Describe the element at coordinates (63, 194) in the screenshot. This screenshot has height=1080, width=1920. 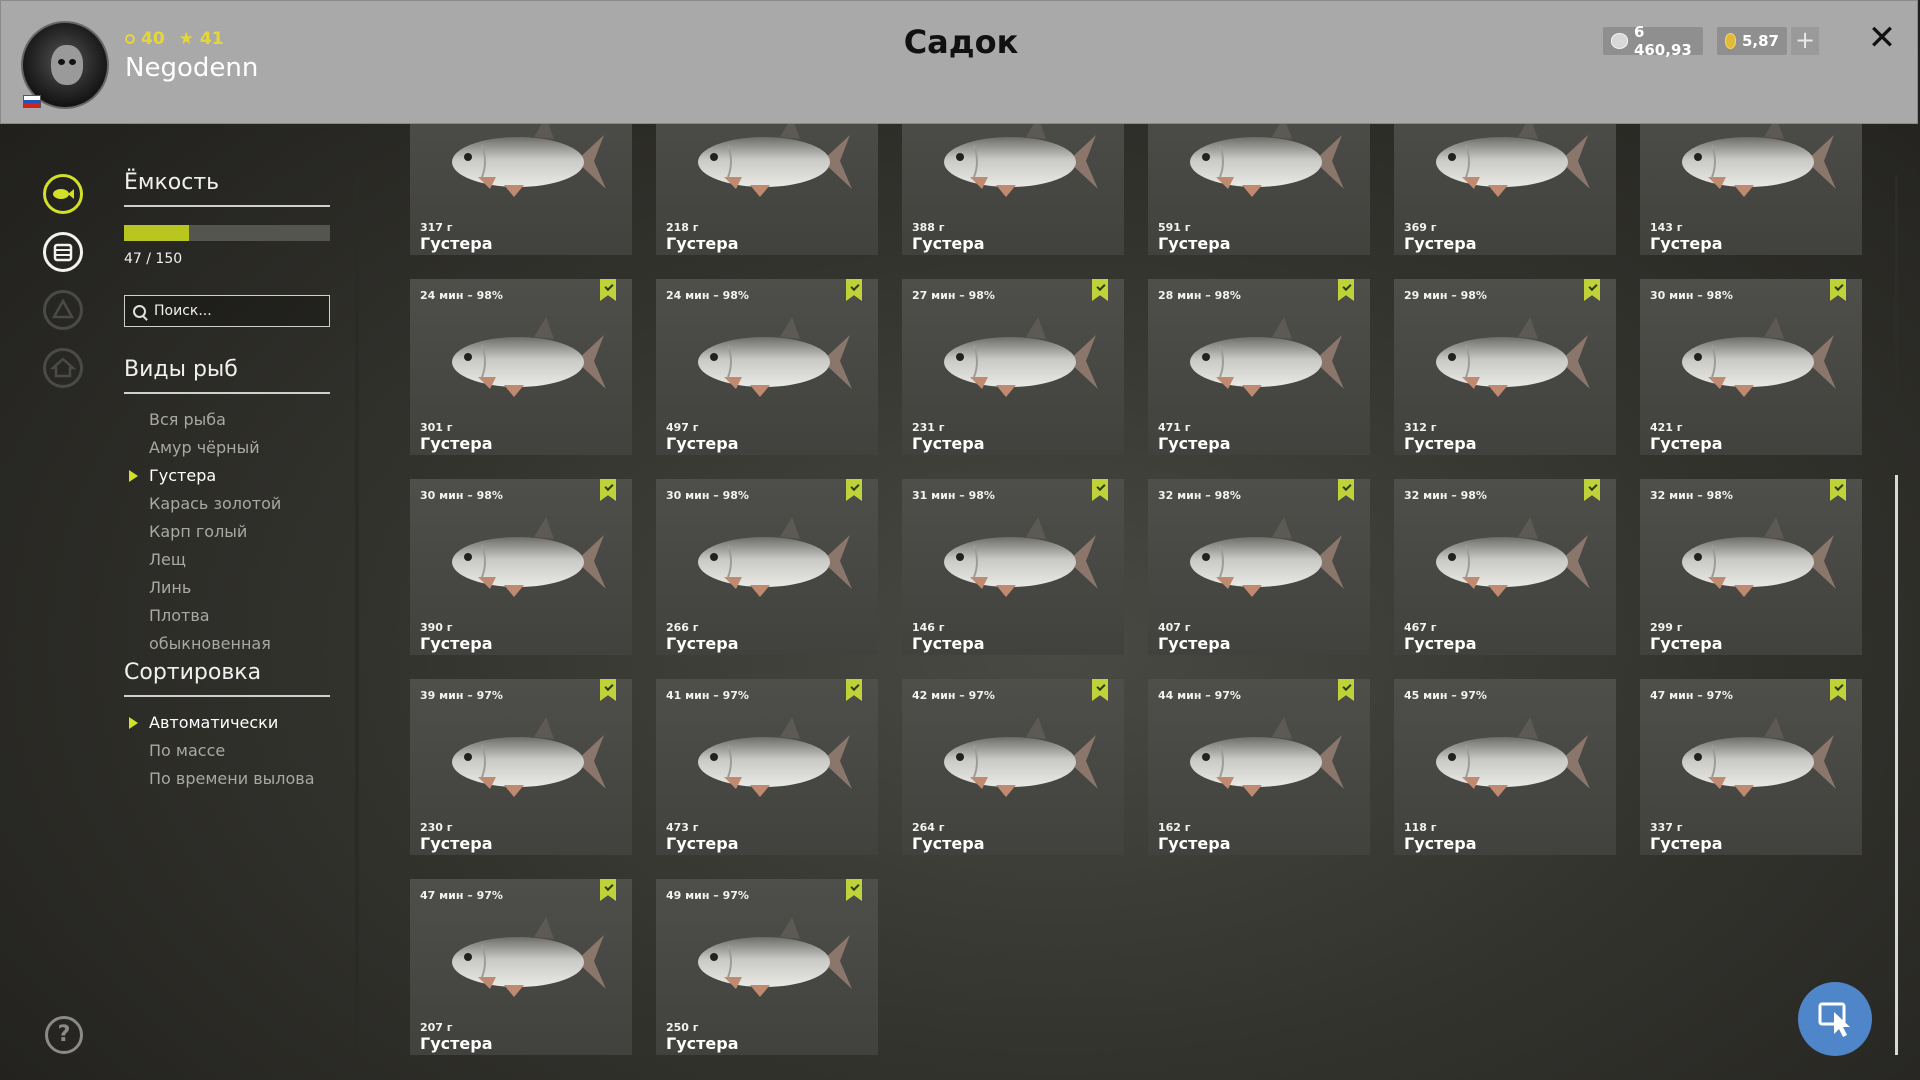
I see `keepnet-fish-icon` at that location.